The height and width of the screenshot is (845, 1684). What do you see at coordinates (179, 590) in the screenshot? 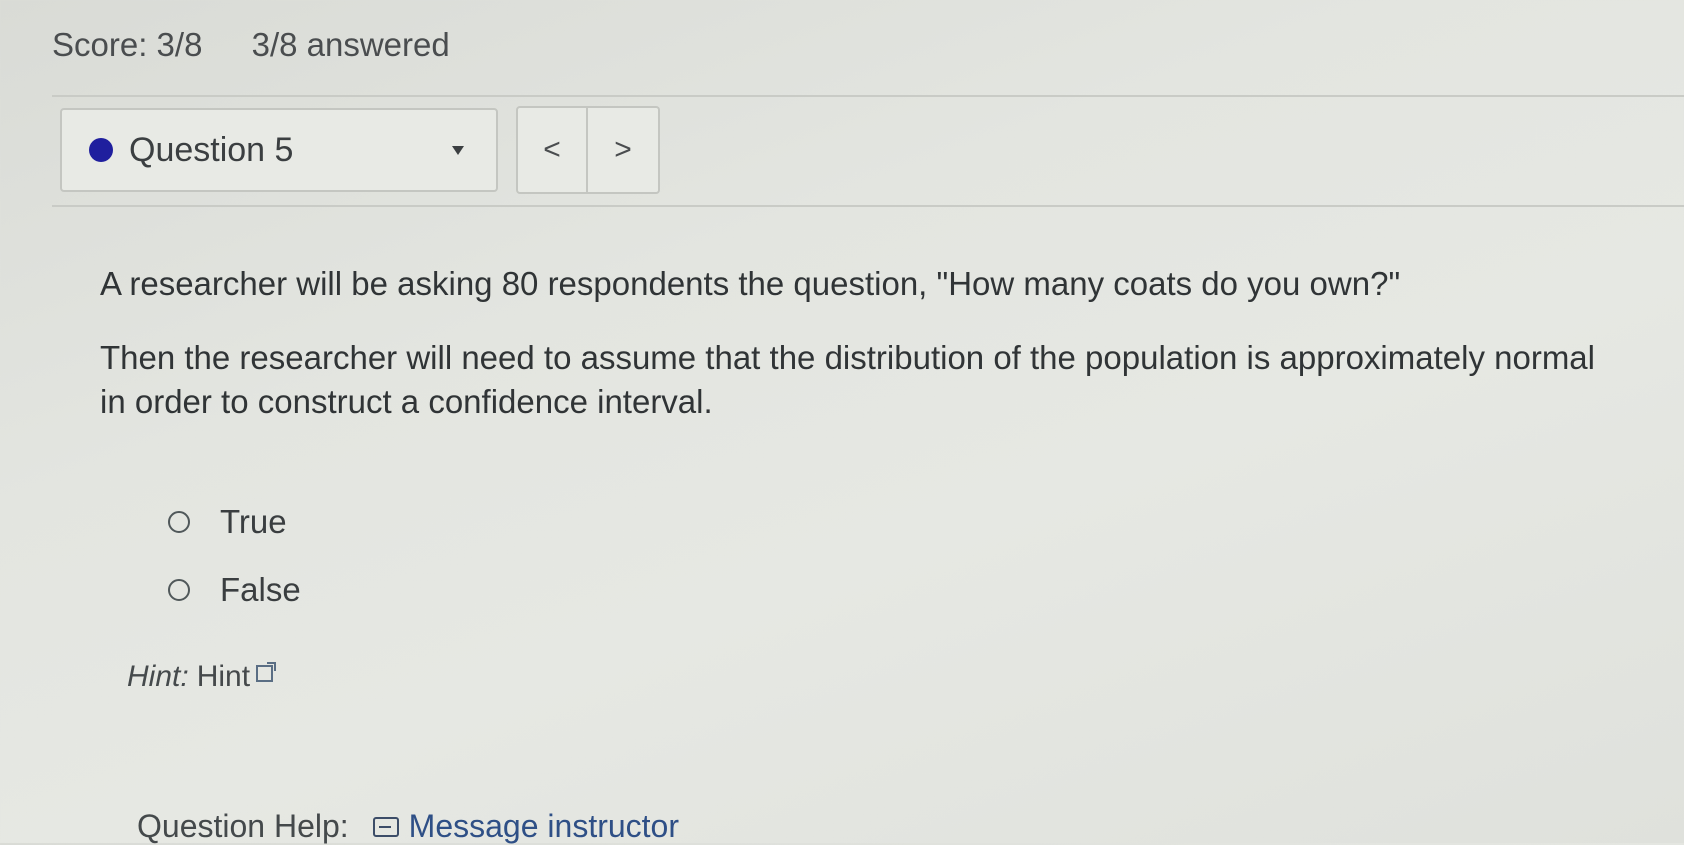
I see `radio-button-false` at bounding box center [179, 590].